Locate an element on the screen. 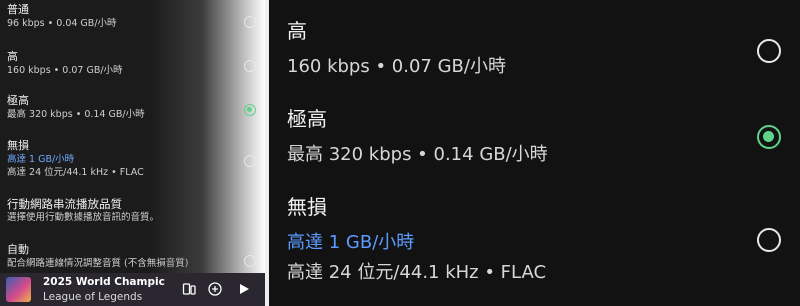 This screenshot has height=306, width=800. radio-very-high is located at coordinates (250, 110).